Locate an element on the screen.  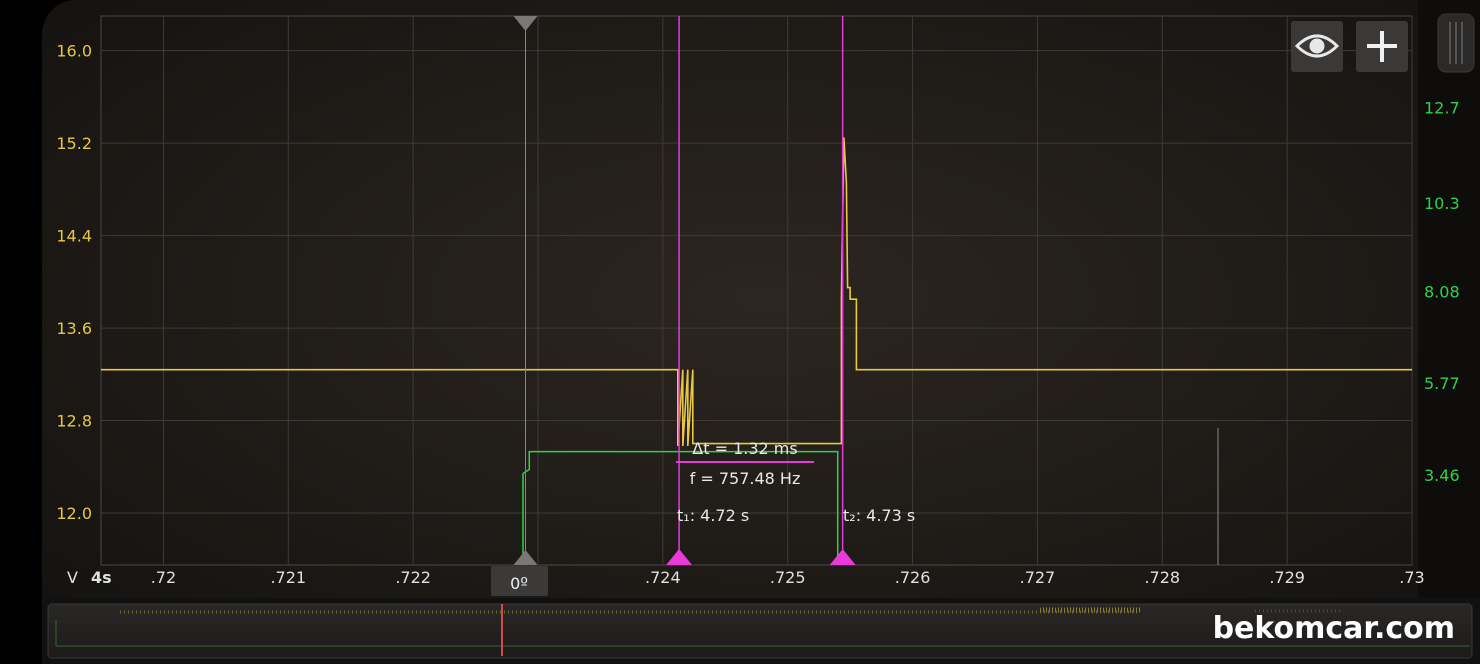
x-tick-label: .724 is located at coordinates (663, 577).